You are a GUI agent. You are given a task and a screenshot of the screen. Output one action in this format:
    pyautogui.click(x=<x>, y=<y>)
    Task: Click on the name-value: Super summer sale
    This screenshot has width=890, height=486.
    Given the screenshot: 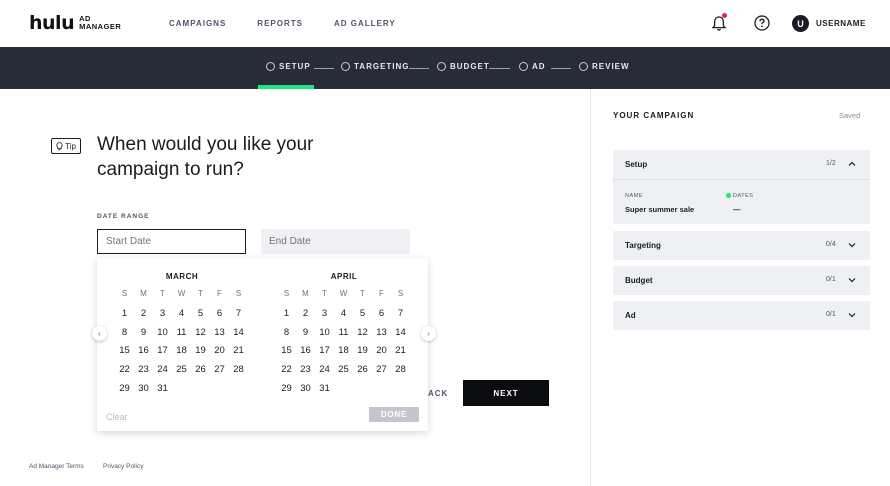 What is the action you would take?
    pyautogui.click(x=660, y=209)
    